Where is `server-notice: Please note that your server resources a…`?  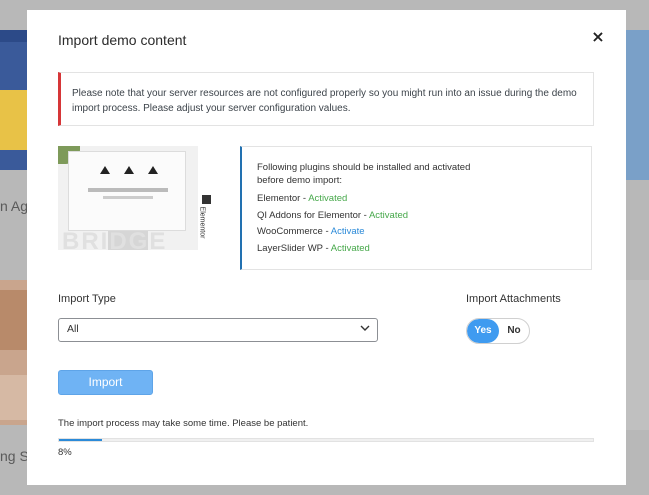
server-notice: Please note that your server resources a… is located at coordinates (326, 99).